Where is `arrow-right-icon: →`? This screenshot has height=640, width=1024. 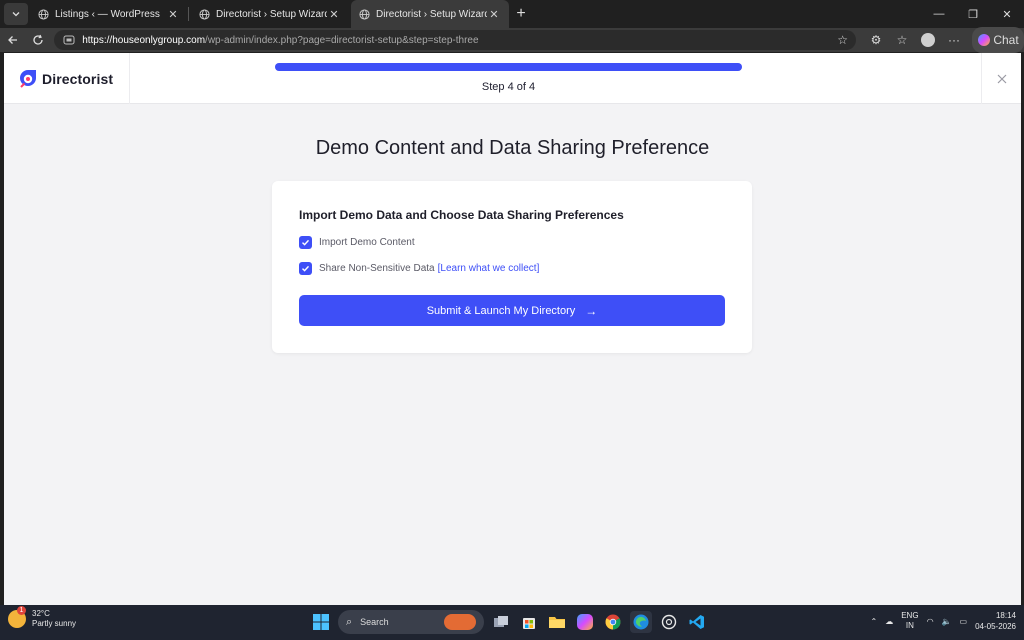 arrow-right-icon: → is located at coordinates (591, 310).